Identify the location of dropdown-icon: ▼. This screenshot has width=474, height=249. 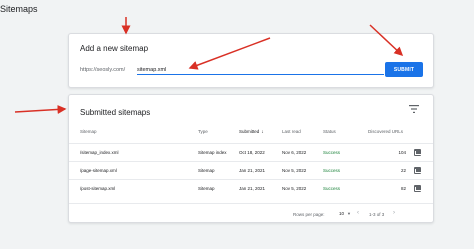
(349, 213).